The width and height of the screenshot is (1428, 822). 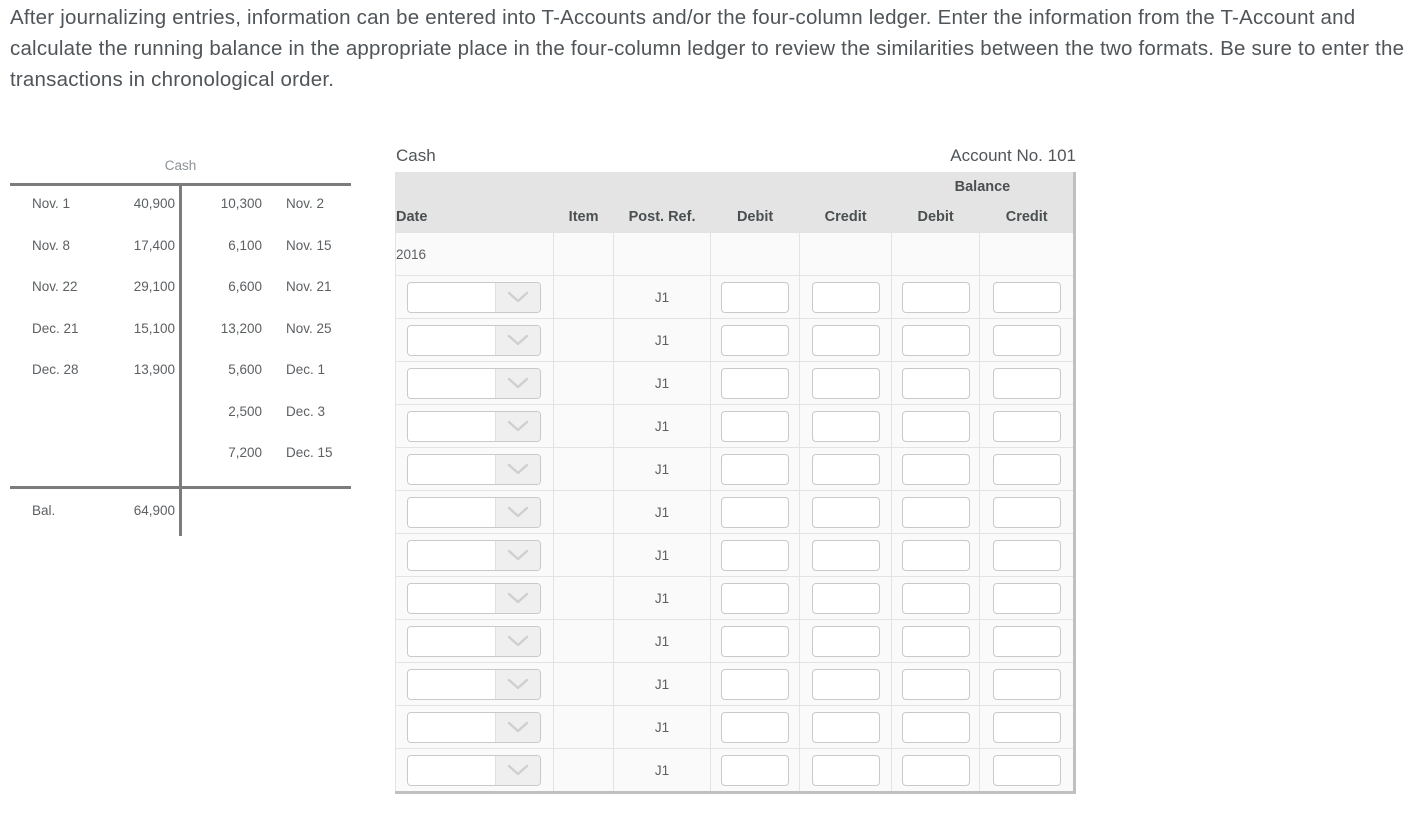 I want to click on ledger-year-item-cell, so click(x=583, y=254).